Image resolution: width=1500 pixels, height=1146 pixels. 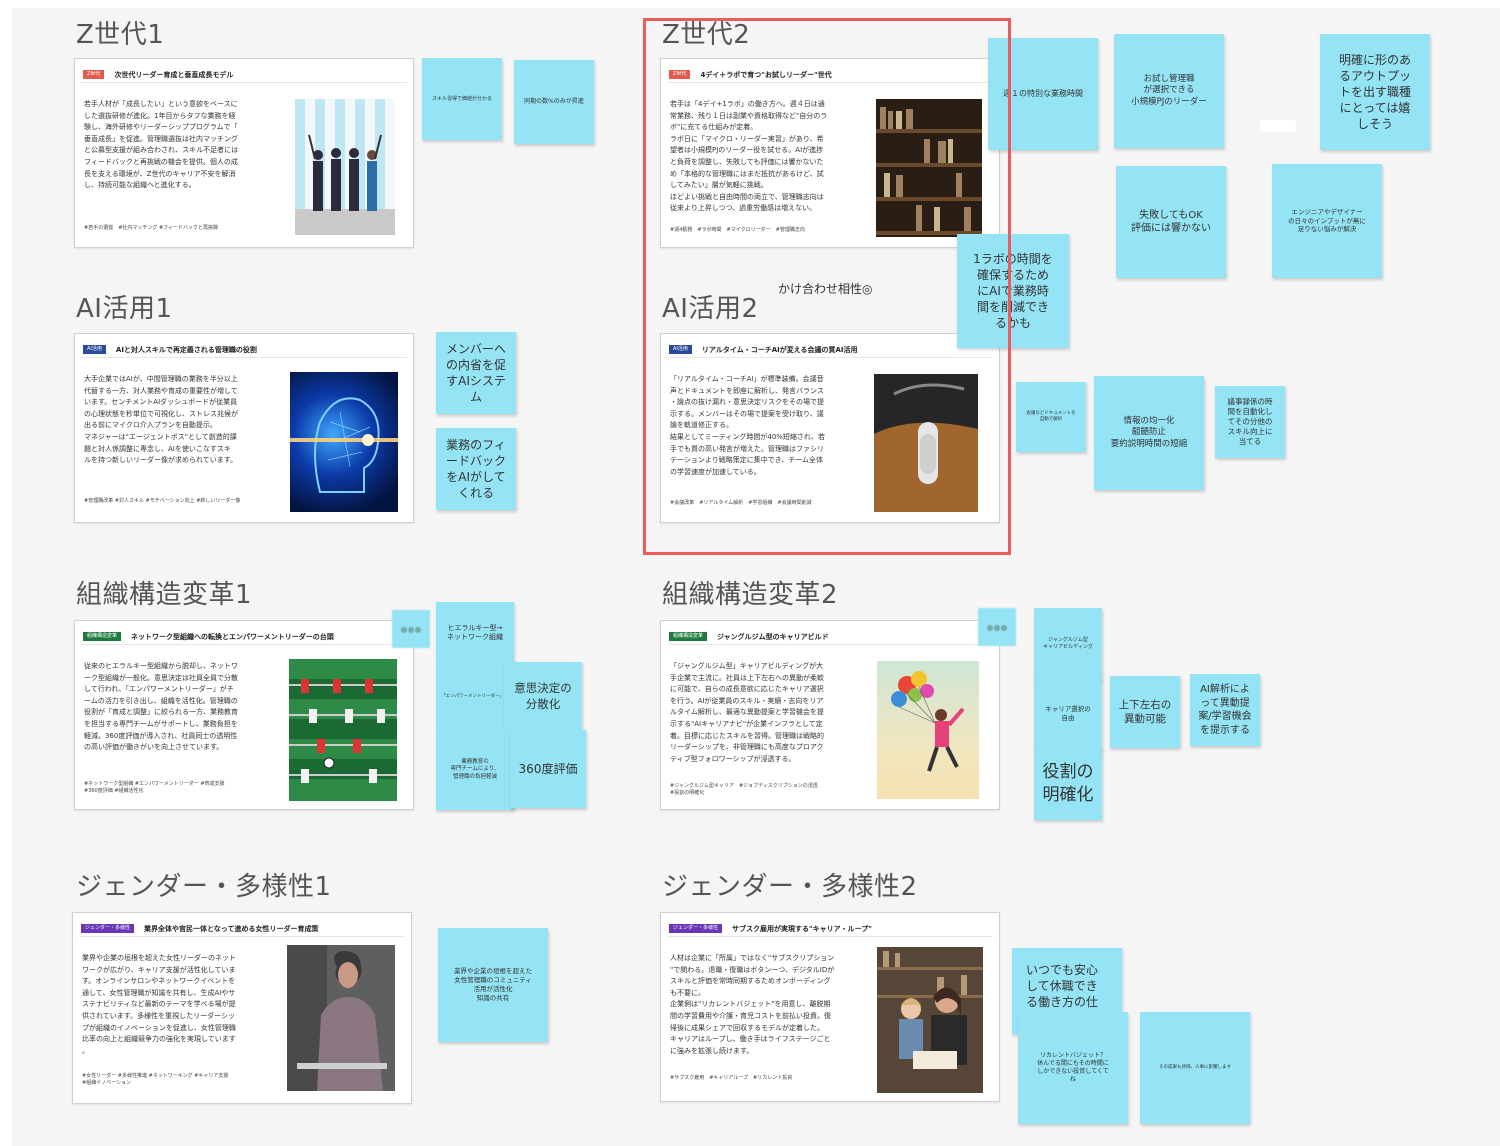 I want to click on sticky-note: エンジニアやデザイナー の日々のインプットが無に 足りない悩みが解決, so click(x=1327, y=221).